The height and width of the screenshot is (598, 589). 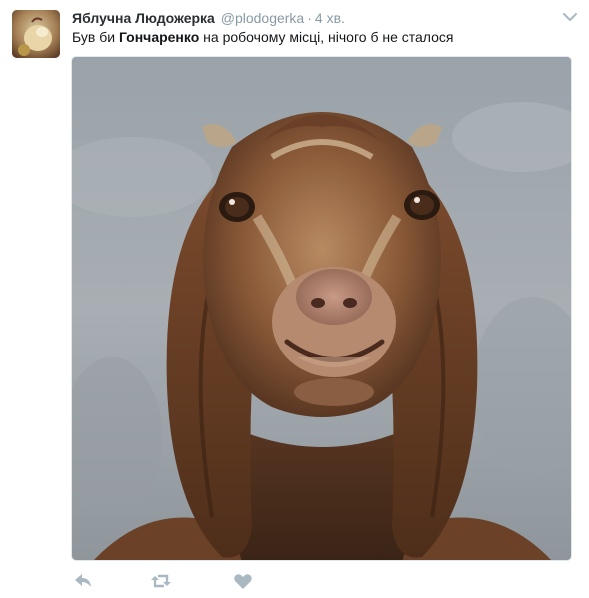 What do you see at coordinates (243, 581) in the screenshot?
I see `heart-icon` at bounding box center [243, 581].